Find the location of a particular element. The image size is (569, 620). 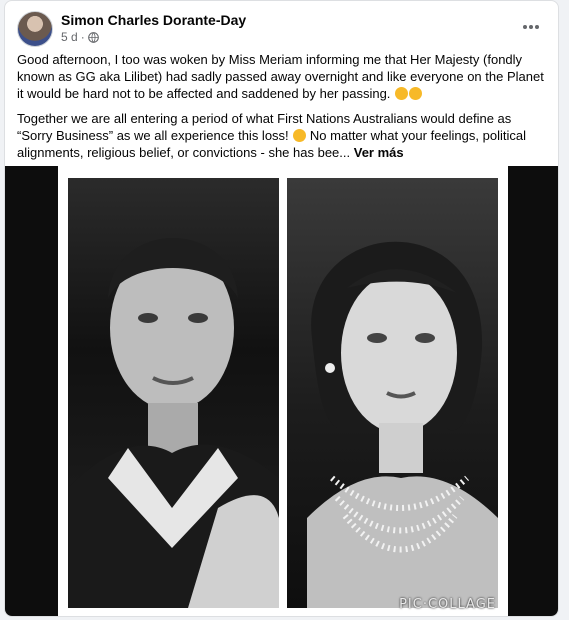

author-name: Simon Charles Dorante-Day is located at coordinates (153, 20).